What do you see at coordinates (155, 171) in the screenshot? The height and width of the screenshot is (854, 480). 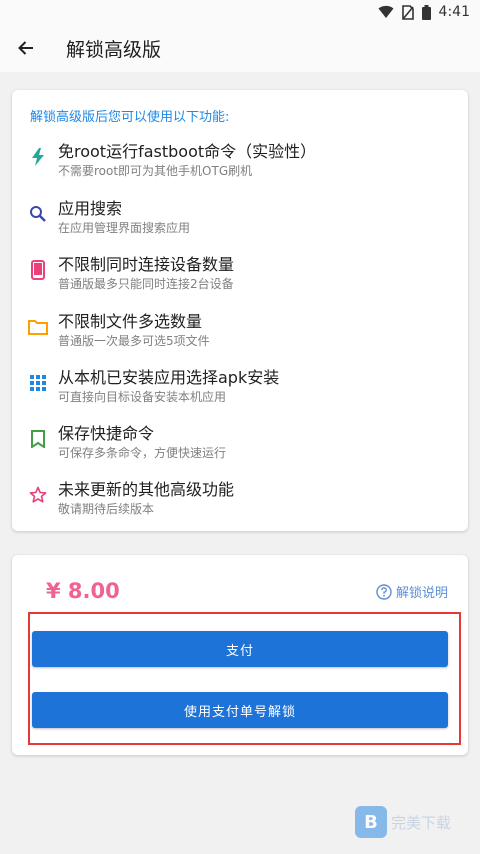 I see `feature-desc: 不需要root即可为其他手机OTG刷机` at bounding box center [155, 171].